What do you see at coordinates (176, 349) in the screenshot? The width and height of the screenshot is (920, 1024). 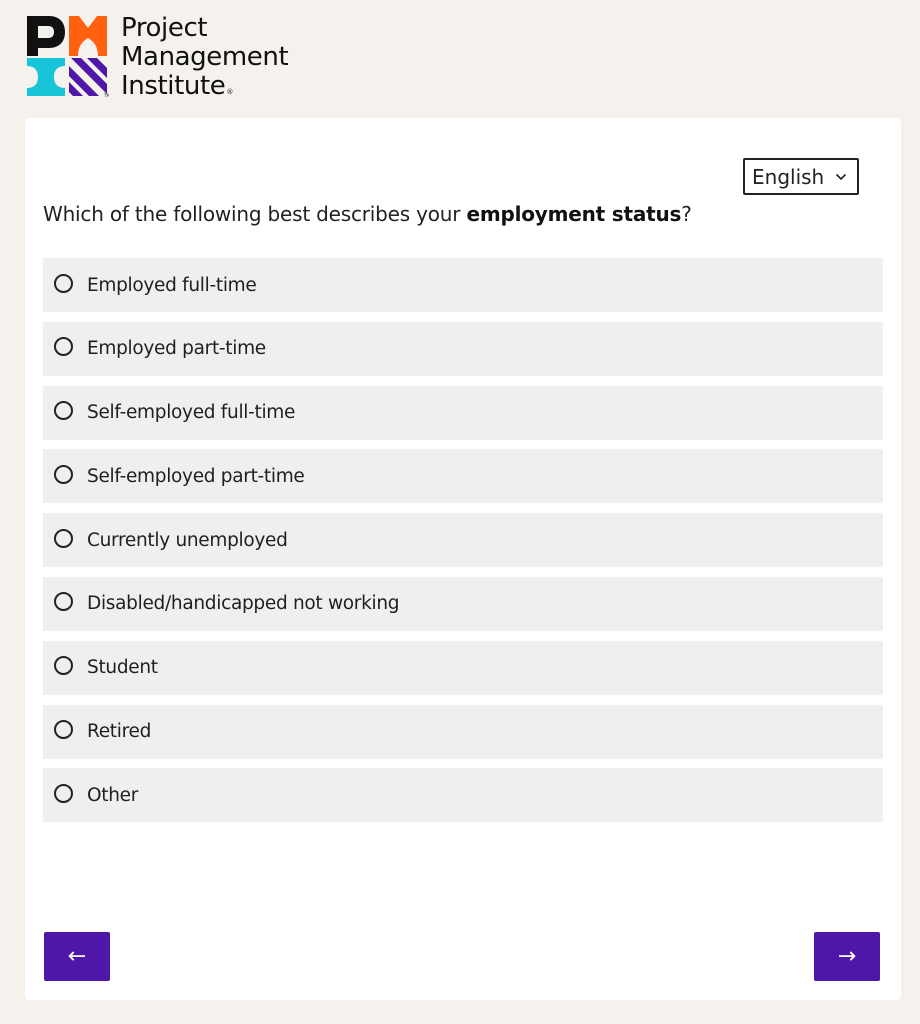 I see `option-label: Employed part-time` at bounding box center [176, 349].